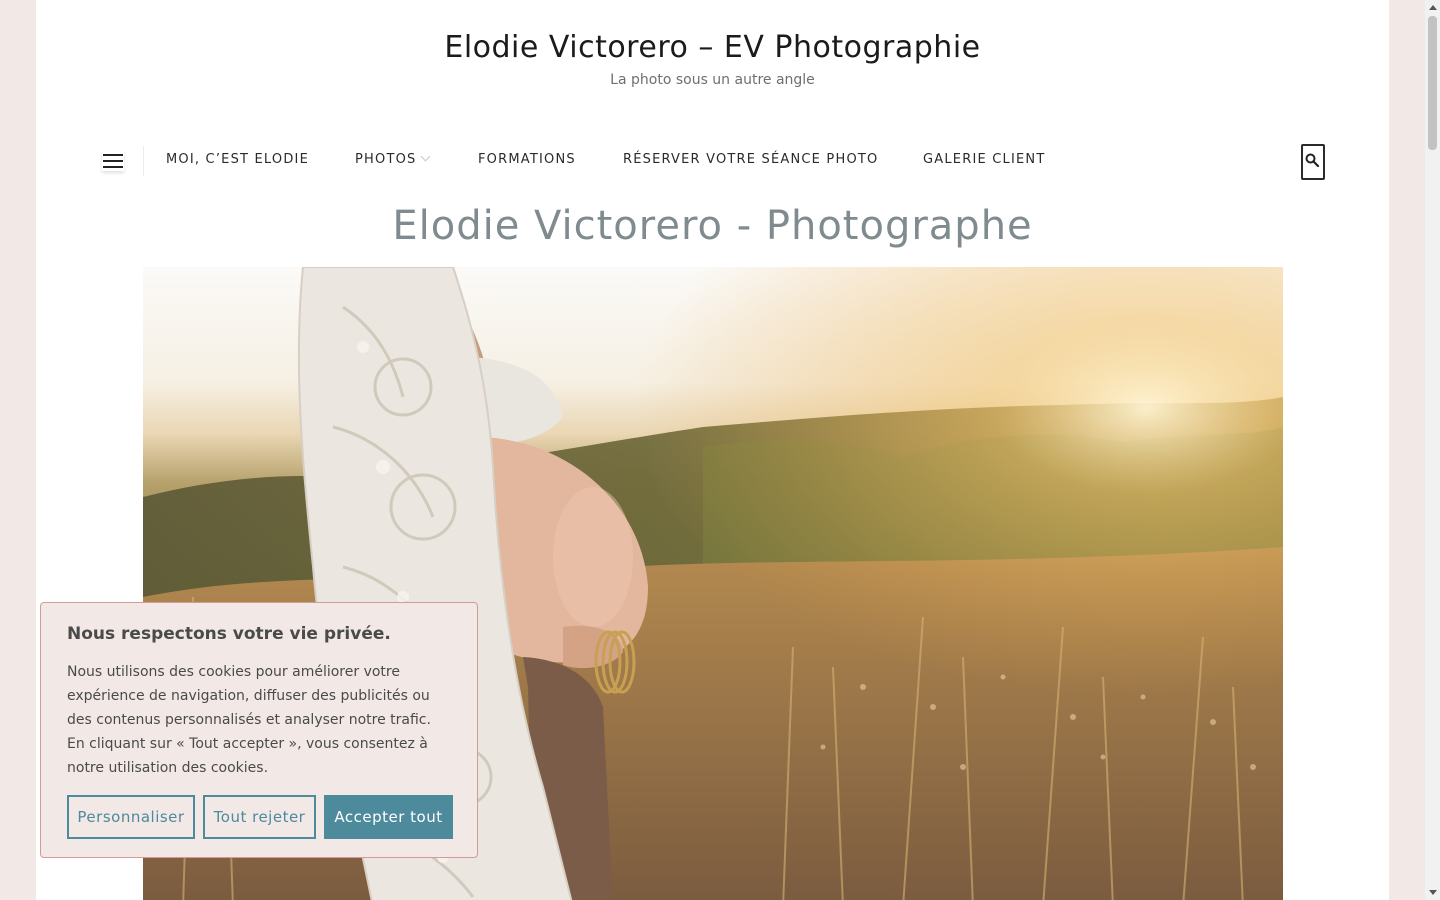 The height and width of the screenshot is (900, 1440). Describe the element at coordinates (1432, 83) in the screenshot. I see `scrollbar-thumb` at that location.